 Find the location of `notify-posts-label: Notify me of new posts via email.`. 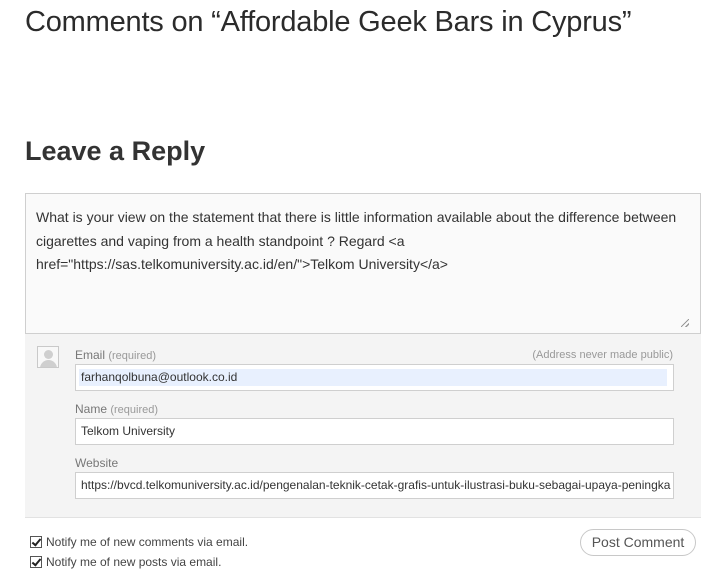

notify-posts-label: Notify me of new posts via email. is located at coordinates (134, 562).